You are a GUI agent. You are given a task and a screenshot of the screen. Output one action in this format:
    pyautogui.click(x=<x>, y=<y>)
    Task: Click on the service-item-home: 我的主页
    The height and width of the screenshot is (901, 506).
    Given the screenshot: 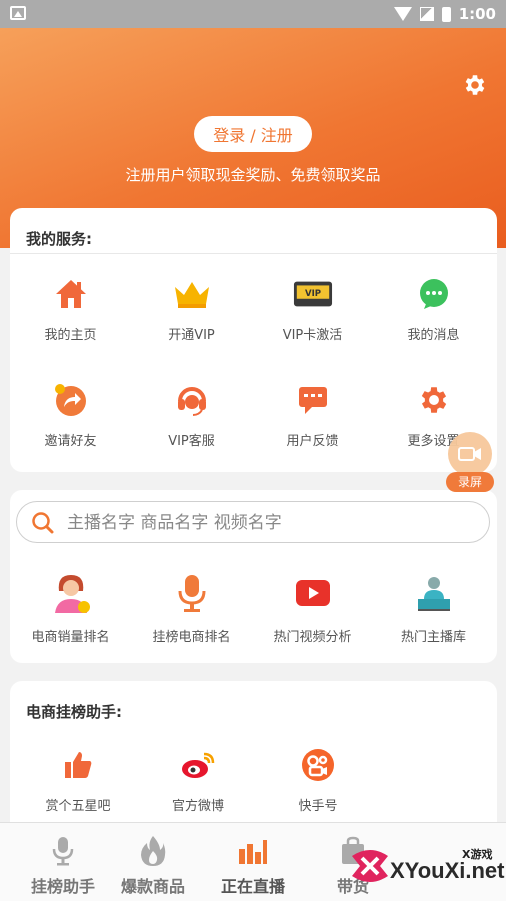 What is the action you would take?
    pyautogui.click(x=70, y=308)
    